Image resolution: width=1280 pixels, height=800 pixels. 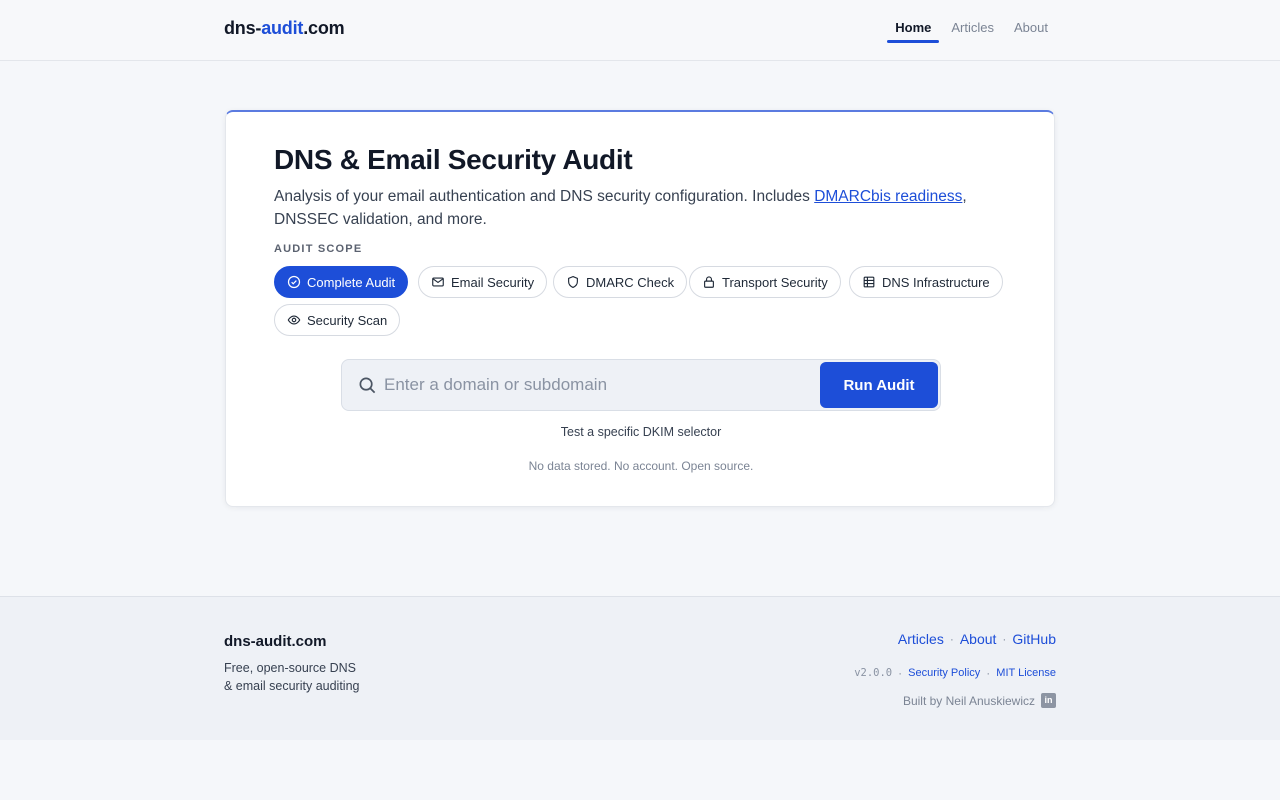 What do you see at coordinates (968, 700) in the screenshot?
I see `built-by-text: Built by Neil Anuskiewicz` at bounding box center [968, 700].